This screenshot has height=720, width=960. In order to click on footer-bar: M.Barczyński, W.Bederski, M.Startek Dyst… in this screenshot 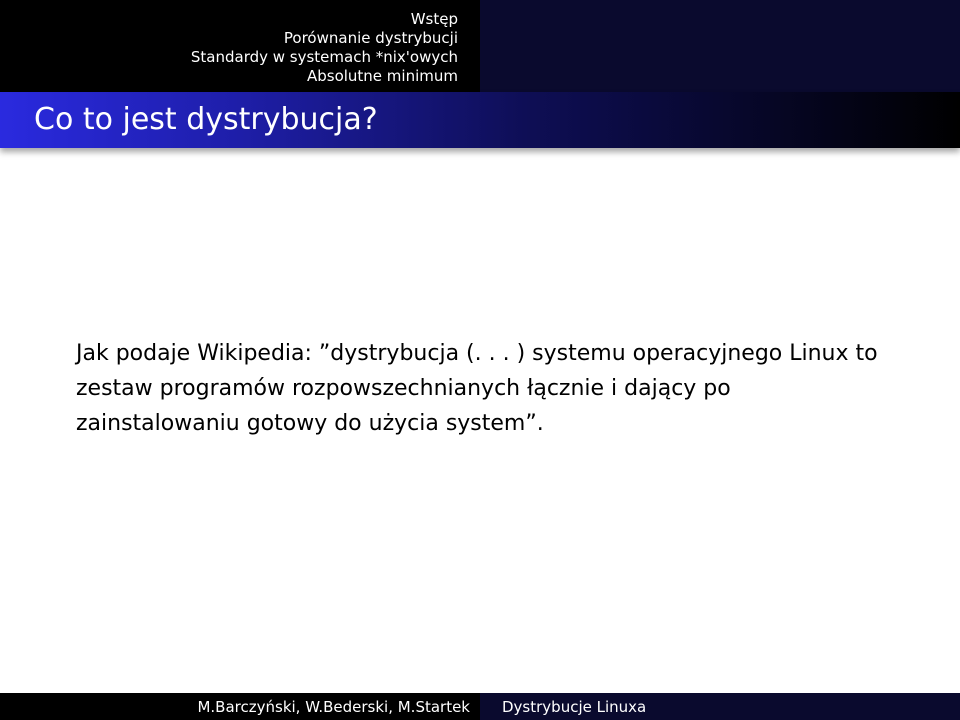, I will do `click(480, 706)`.